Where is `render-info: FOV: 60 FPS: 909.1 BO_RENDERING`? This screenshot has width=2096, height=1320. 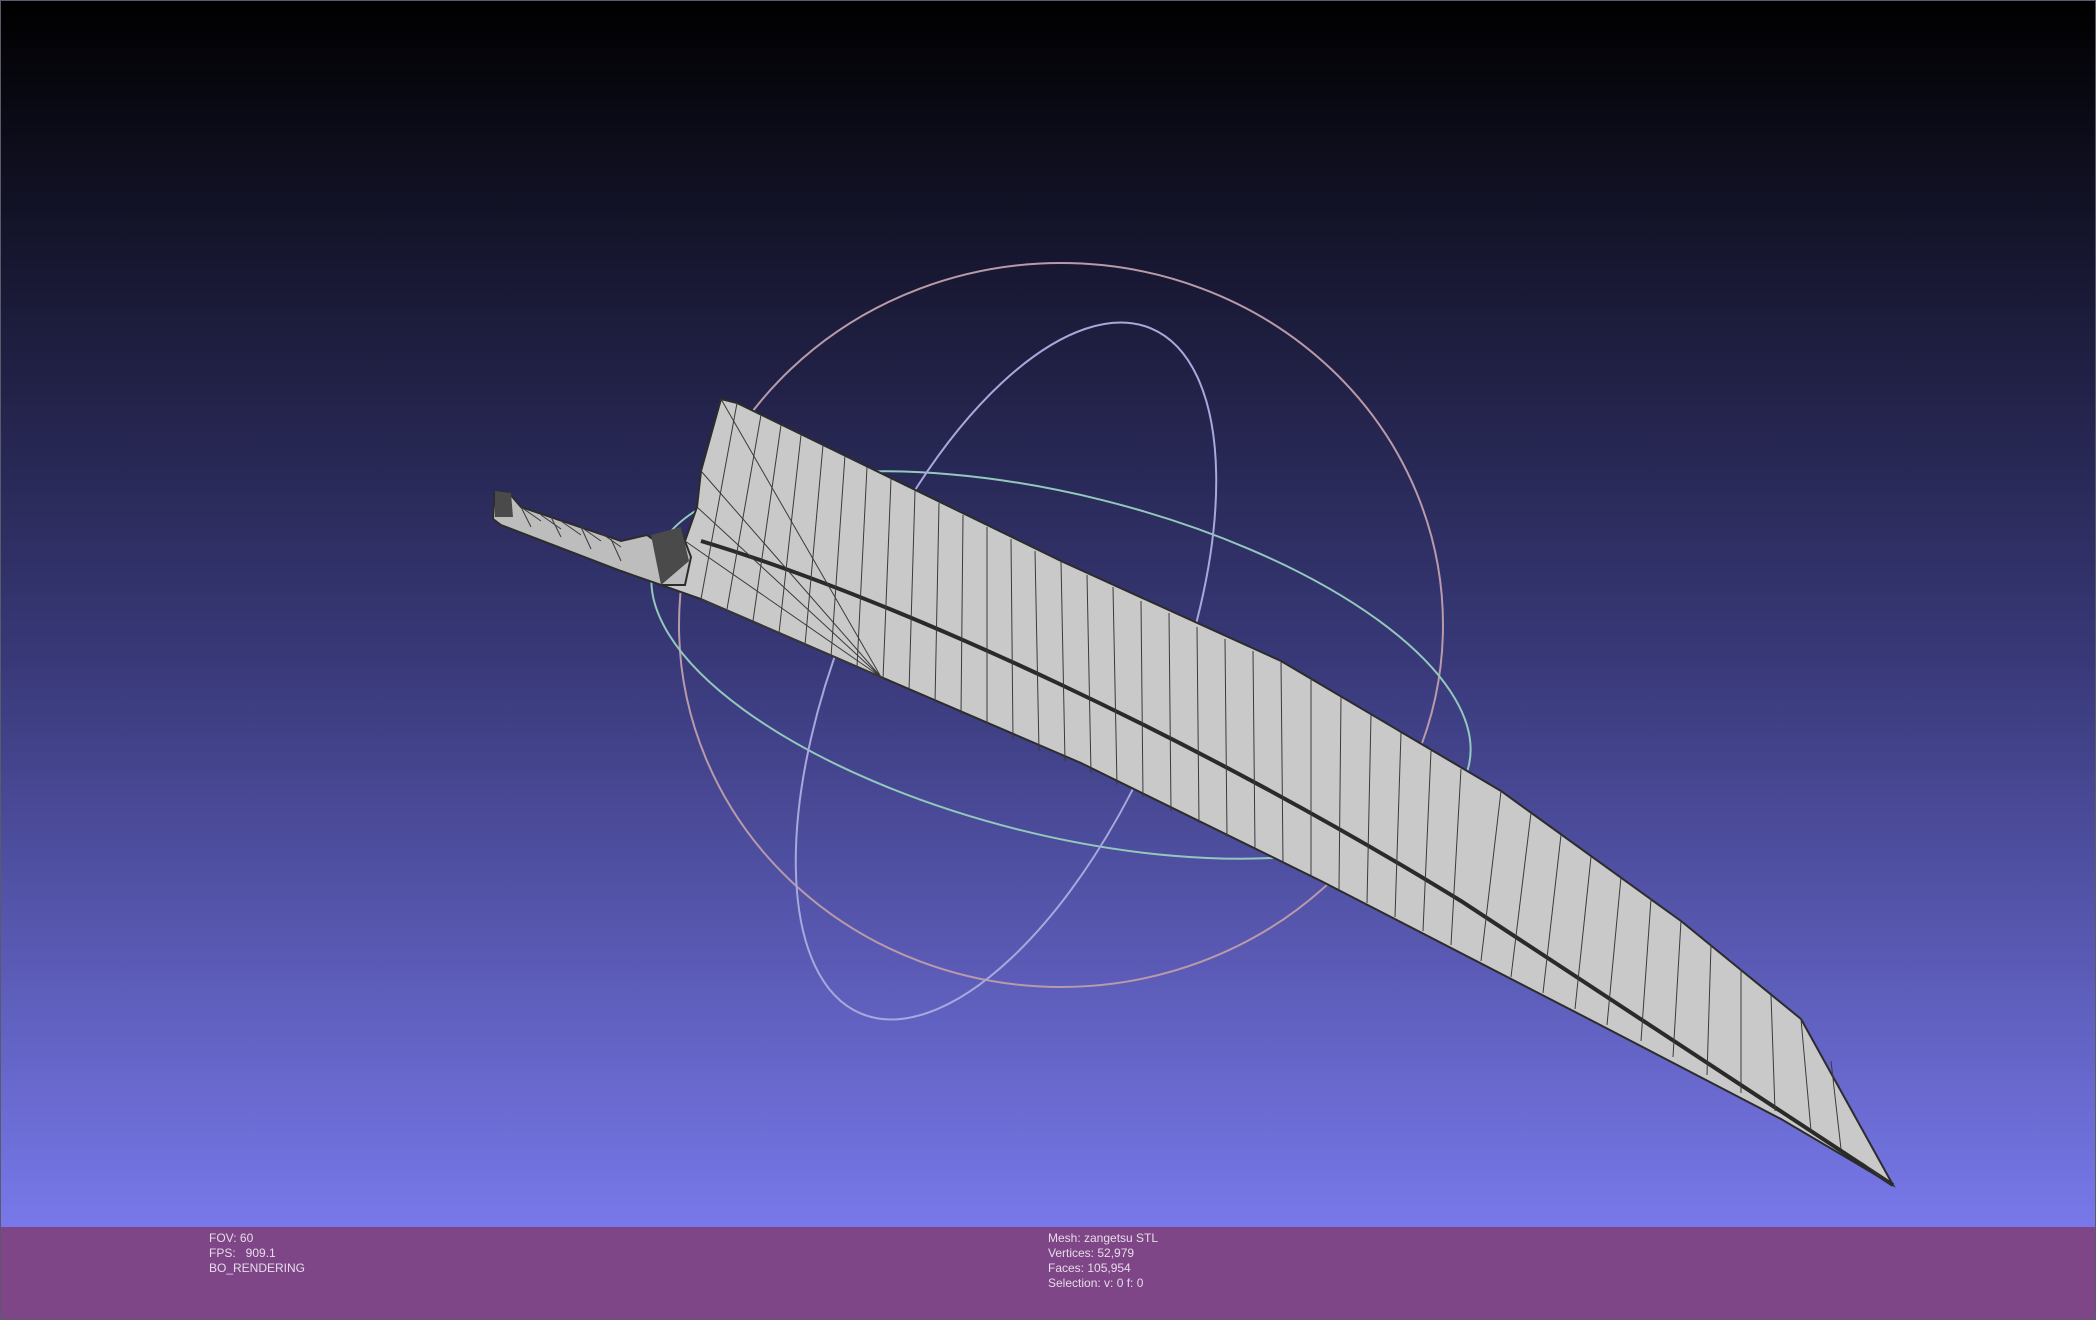
render-info: FOV: 60 FPS: 909.1 BO_RENDERING is located at coordinates (257, 1253).